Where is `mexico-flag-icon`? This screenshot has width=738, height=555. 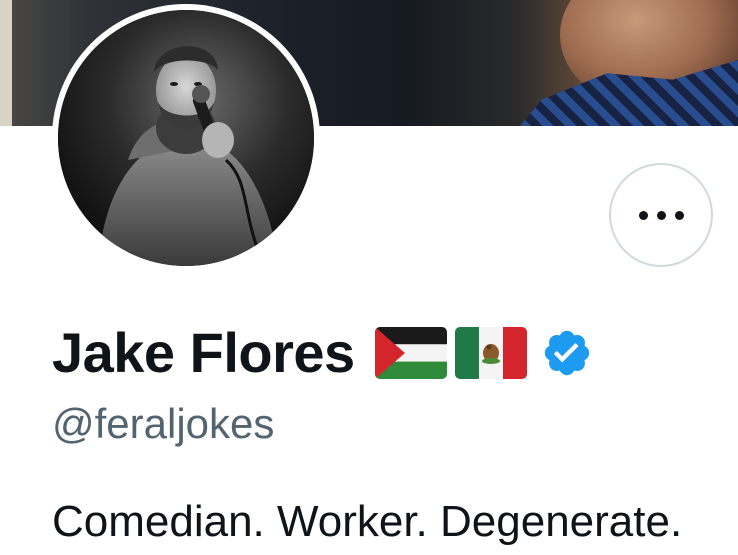 mexico-flag-icon is located at coordinates (490, 353).